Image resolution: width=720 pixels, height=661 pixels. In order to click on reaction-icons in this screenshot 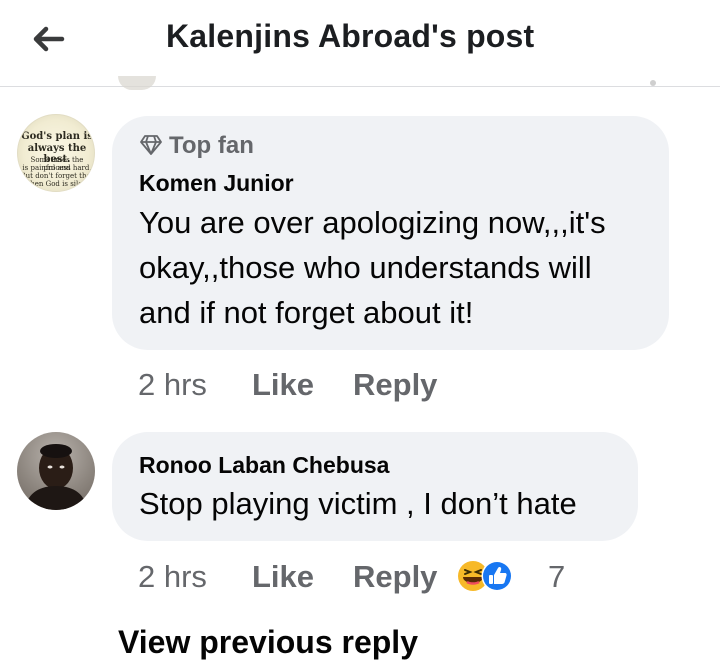, I will do `click(485, 576)`.